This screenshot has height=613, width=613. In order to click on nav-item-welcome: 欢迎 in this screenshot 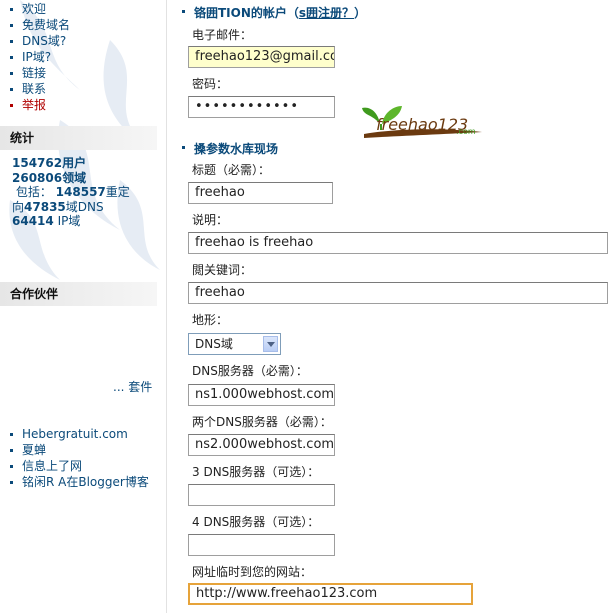, I will do `click(82, 9)`.